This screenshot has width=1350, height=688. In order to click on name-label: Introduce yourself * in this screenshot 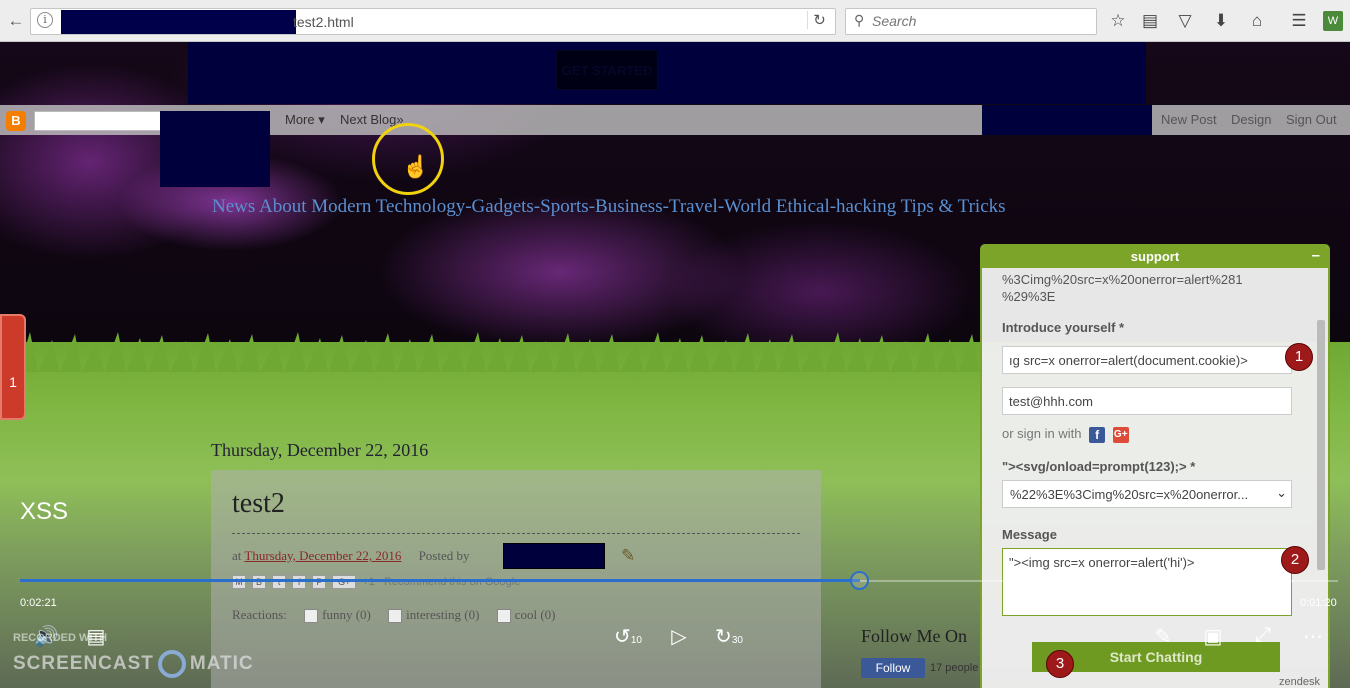, I will do `click(1063, 327)`.